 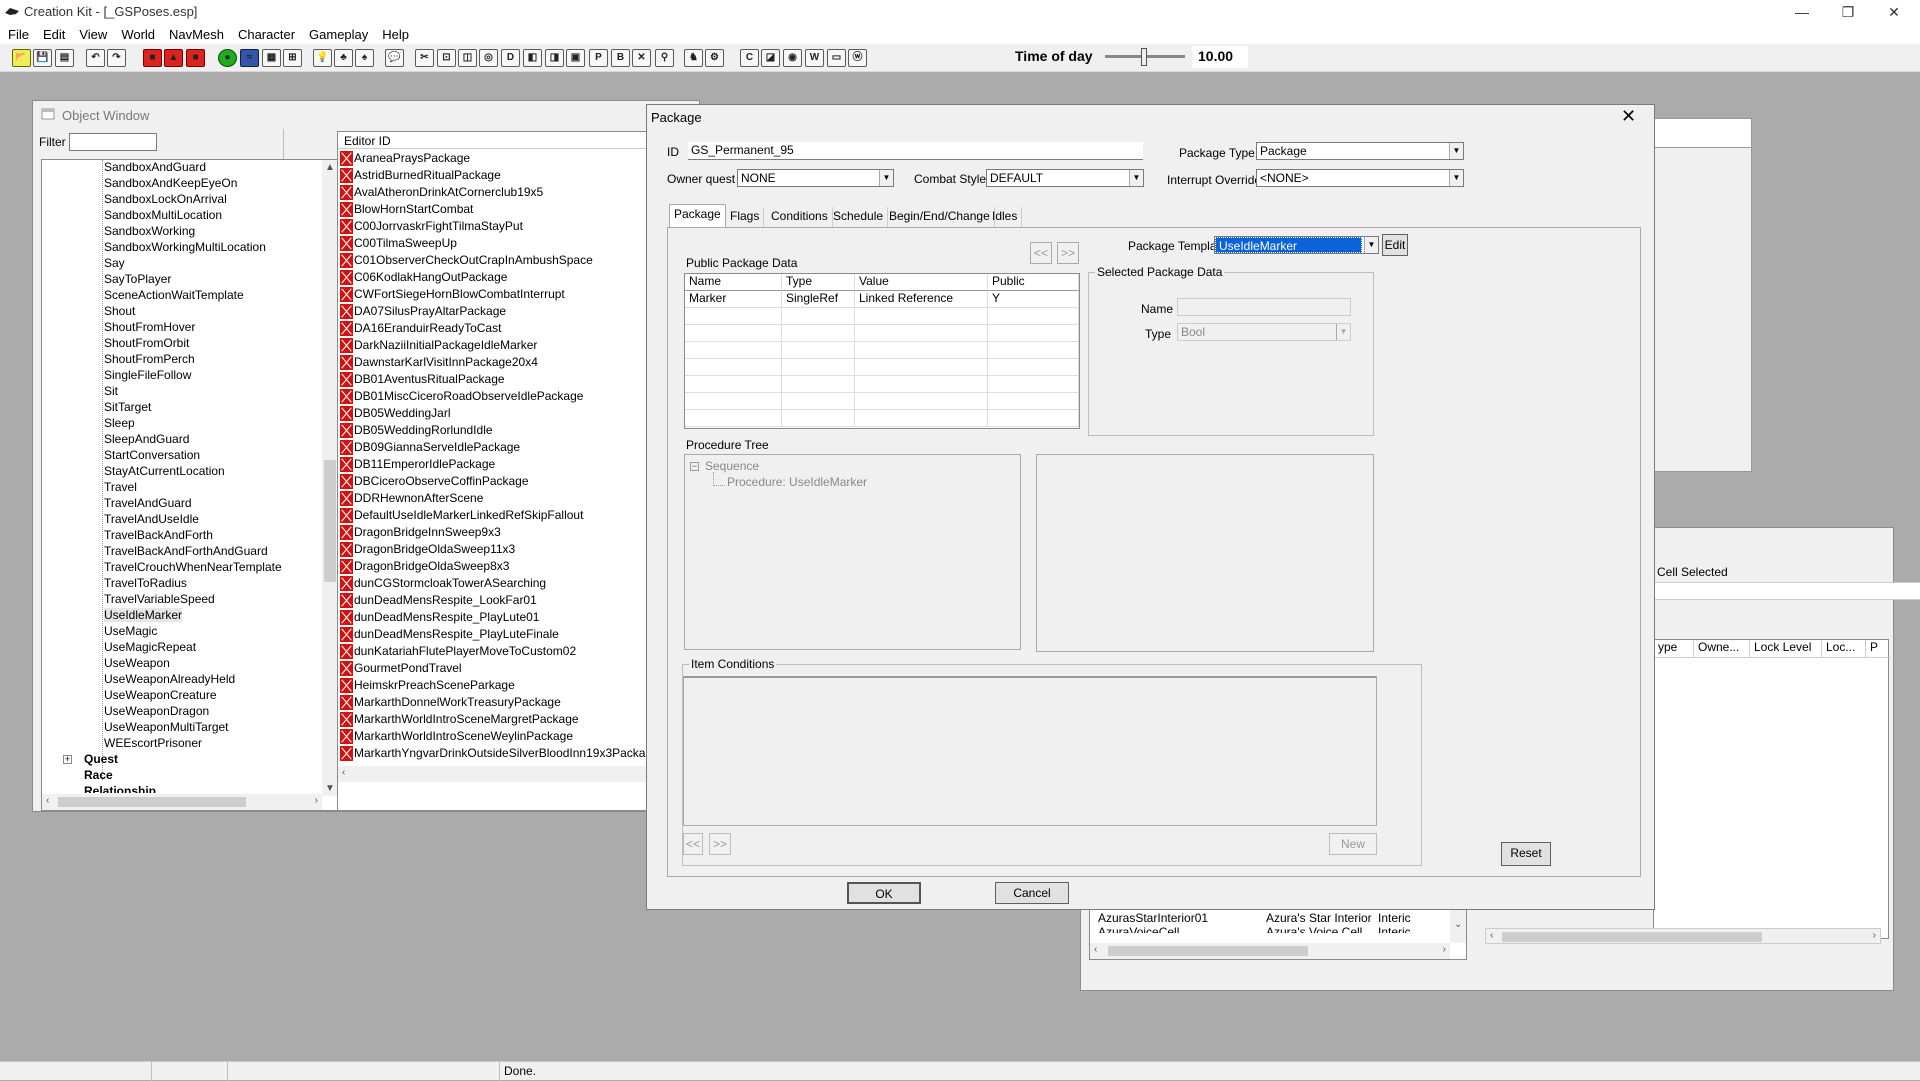 What do you see at coordinates (815, 178) in the screenshot?
I see `owner-quest-select: NONE ▼` at bounding box center [815, 178].